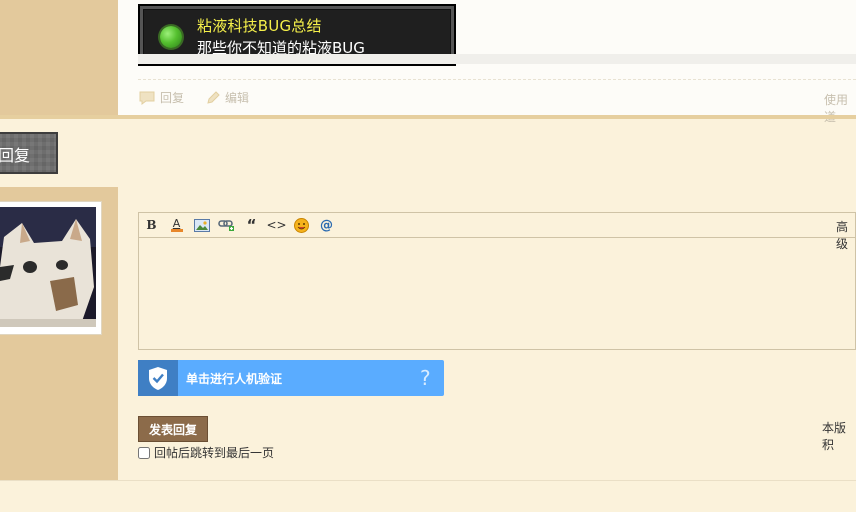  Describe the element at coordinates (428, 117) in the screenshot. I see `section-separator` at that location.